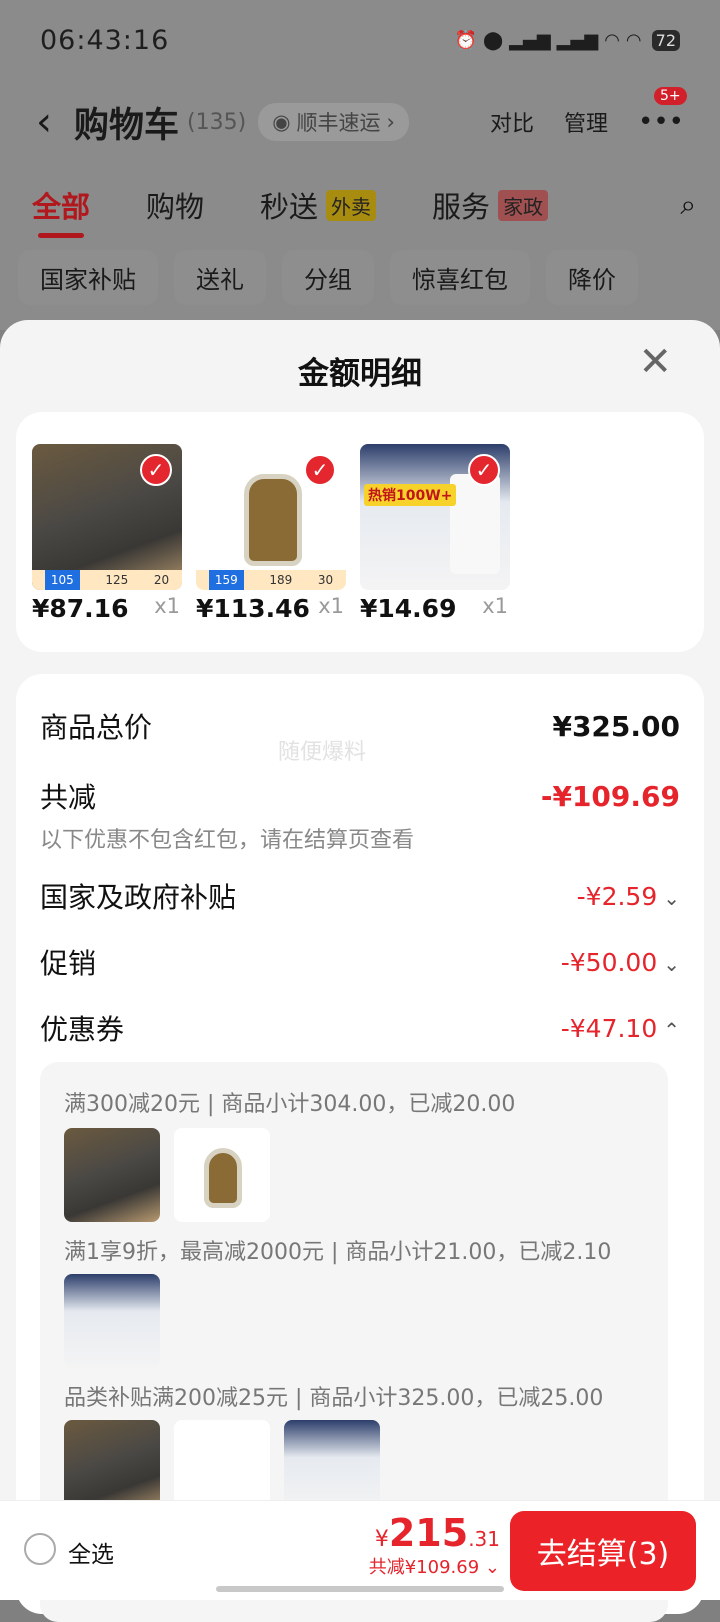  I want to click on filter-chip: 分组, so click(328, 277).